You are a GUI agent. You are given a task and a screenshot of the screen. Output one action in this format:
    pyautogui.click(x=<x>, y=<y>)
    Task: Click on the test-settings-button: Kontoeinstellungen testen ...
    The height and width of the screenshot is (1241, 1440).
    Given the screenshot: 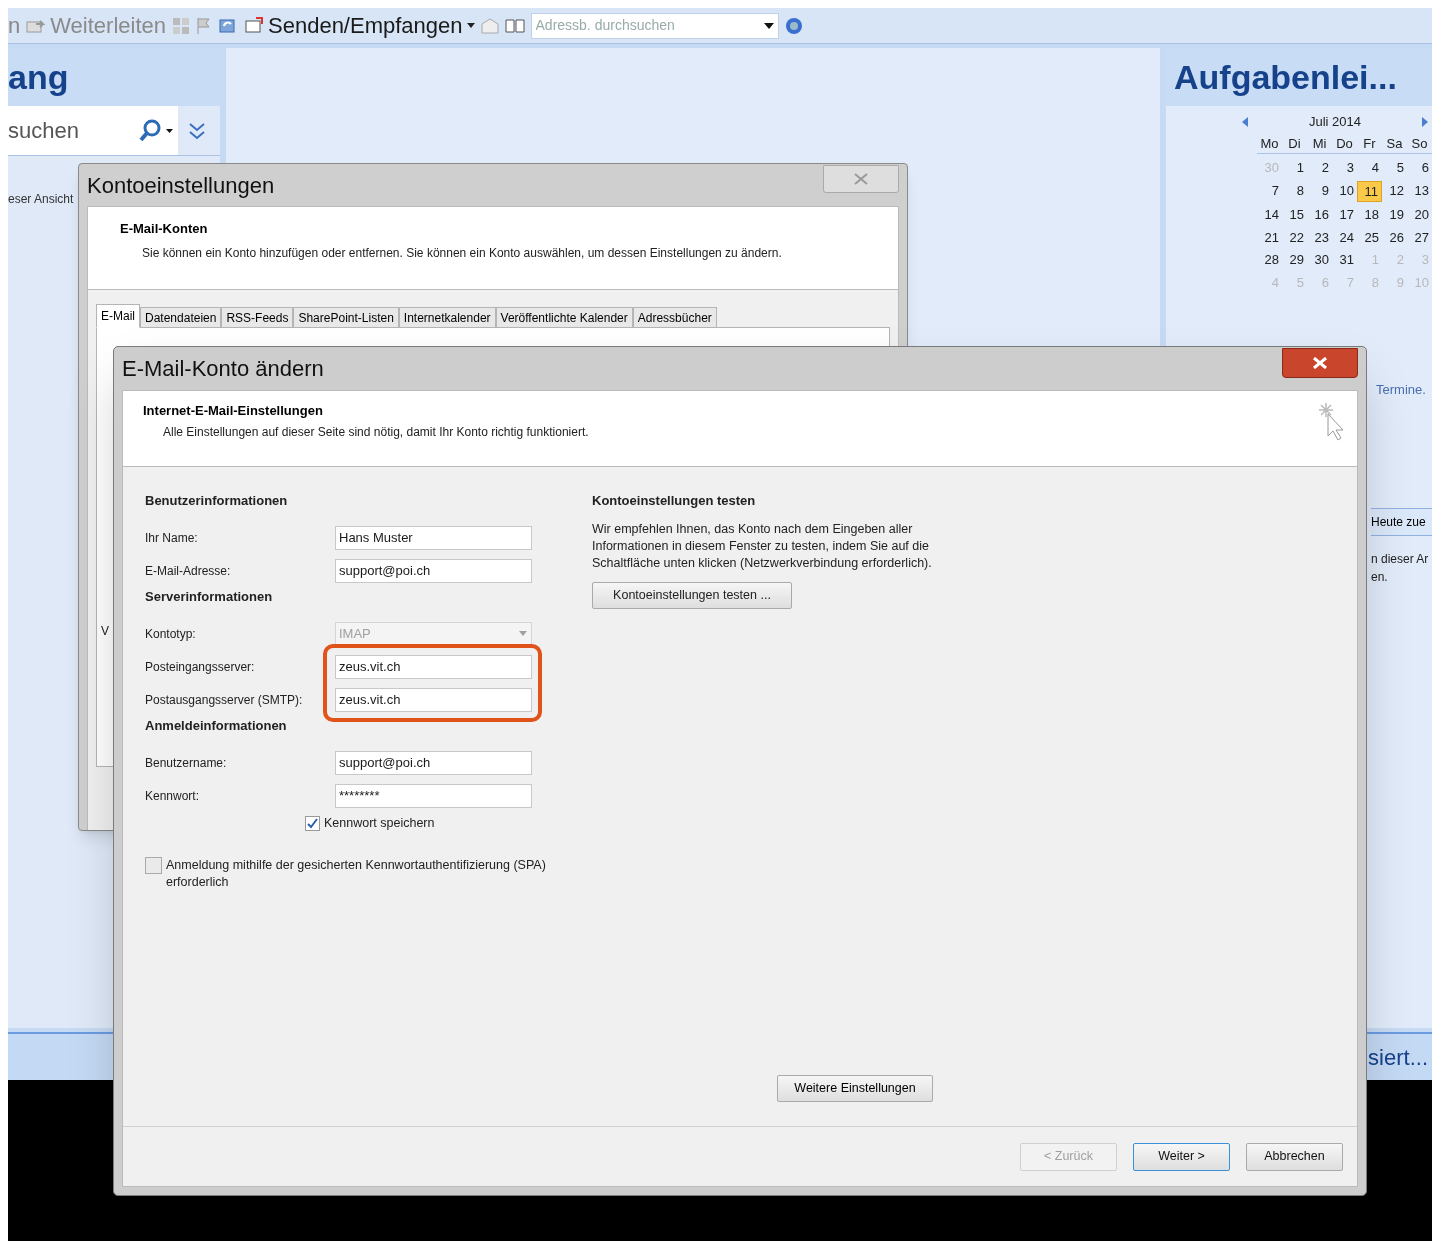 What is the action you would take?
    pyautogui.click(x=692, y=595)
    